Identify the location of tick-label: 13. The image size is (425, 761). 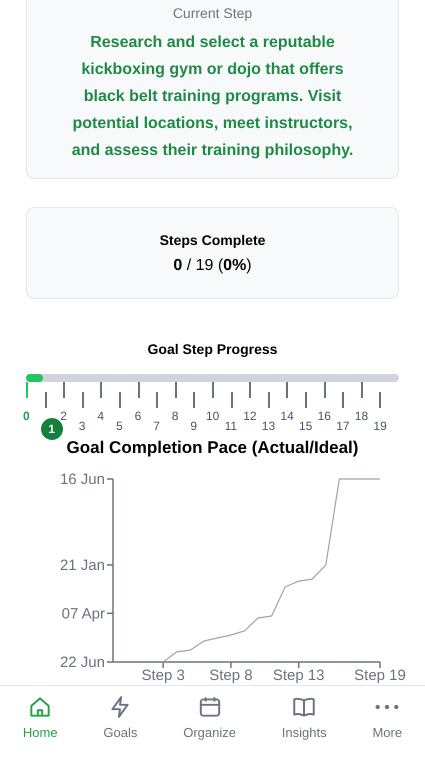
(269, 426).